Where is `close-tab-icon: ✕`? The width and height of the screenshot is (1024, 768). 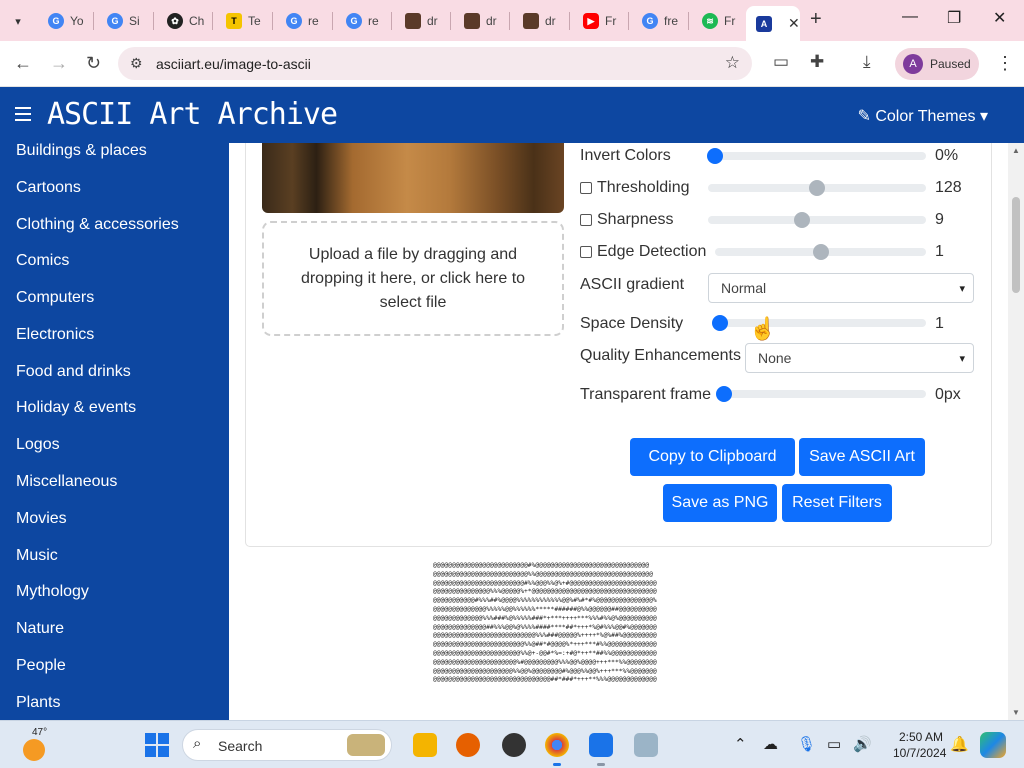 close-tab-icon: ✕ is located at coordinates (794, 23).